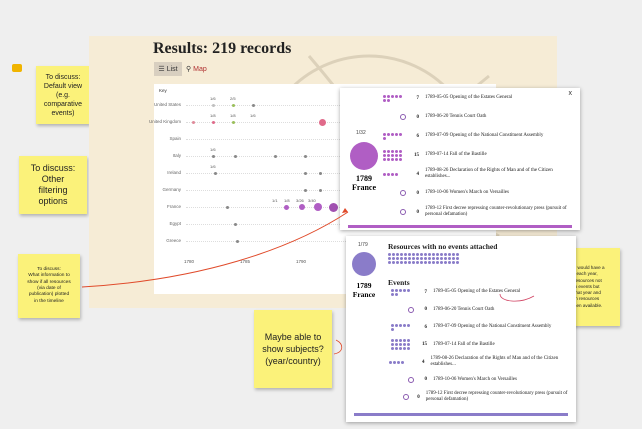 The height and width of the screenshot is (429, 642). What do you see at coordinates (300, 200) in the screenshot?
I see `ratio-label: 3/26` at bounding box center [300, 200].